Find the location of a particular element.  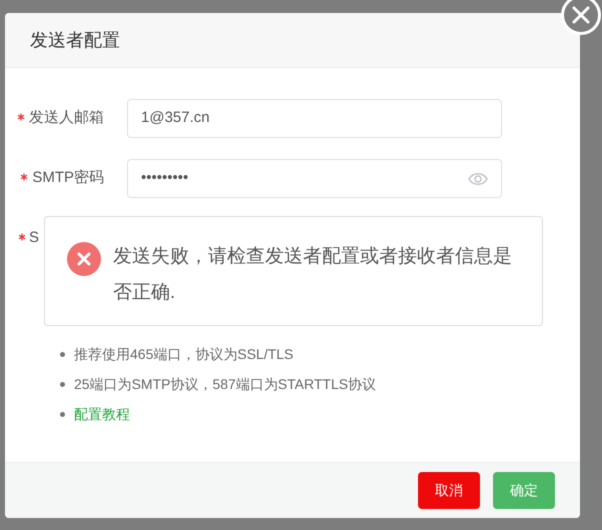

tutorial-link: 配置教程 is located at coordinates (102, 414).